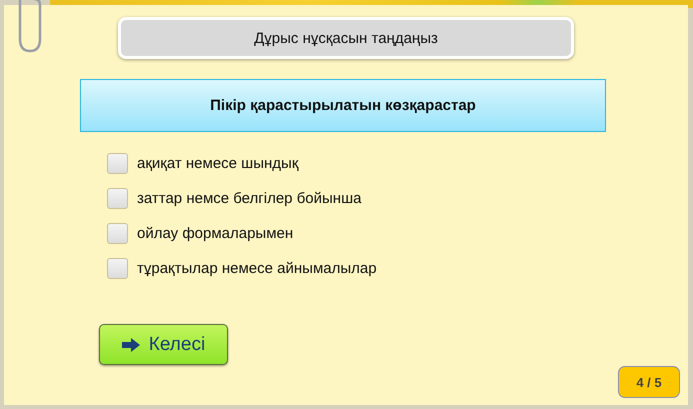 The height and width of the screenshot is (409, 693). Describe the element at coordinates (257, 268) in the screenshot. I see `option-label: тұрақтылар немесе айнымалылар` at that location.